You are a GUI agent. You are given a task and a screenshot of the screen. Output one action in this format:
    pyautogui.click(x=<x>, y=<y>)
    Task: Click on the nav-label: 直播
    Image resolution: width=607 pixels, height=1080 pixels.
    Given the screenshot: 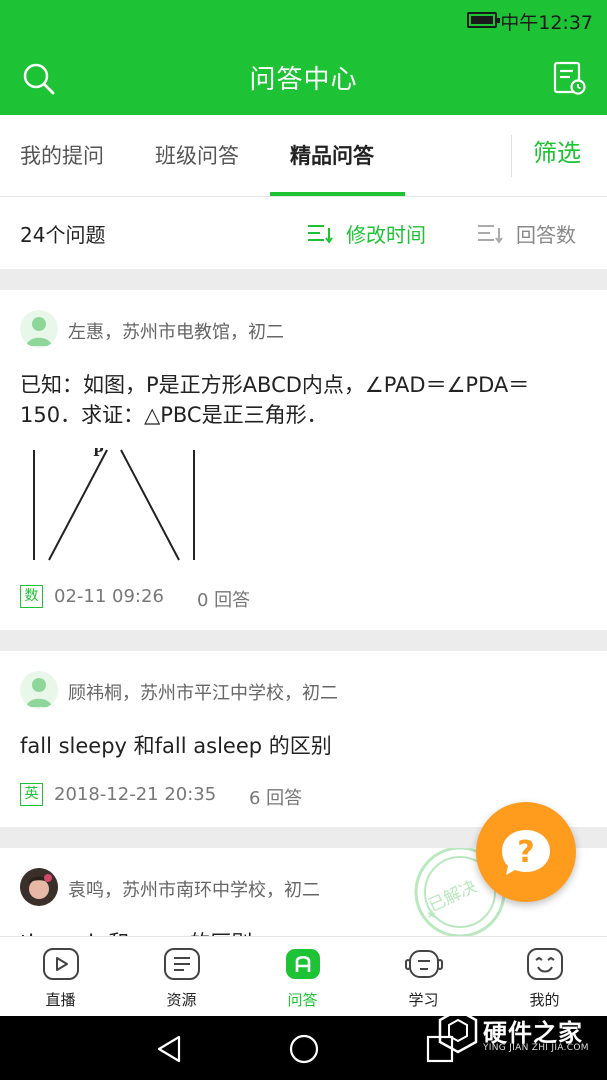 What is the action you would take?
    pyautogui.click(x=60, y=1000)
    